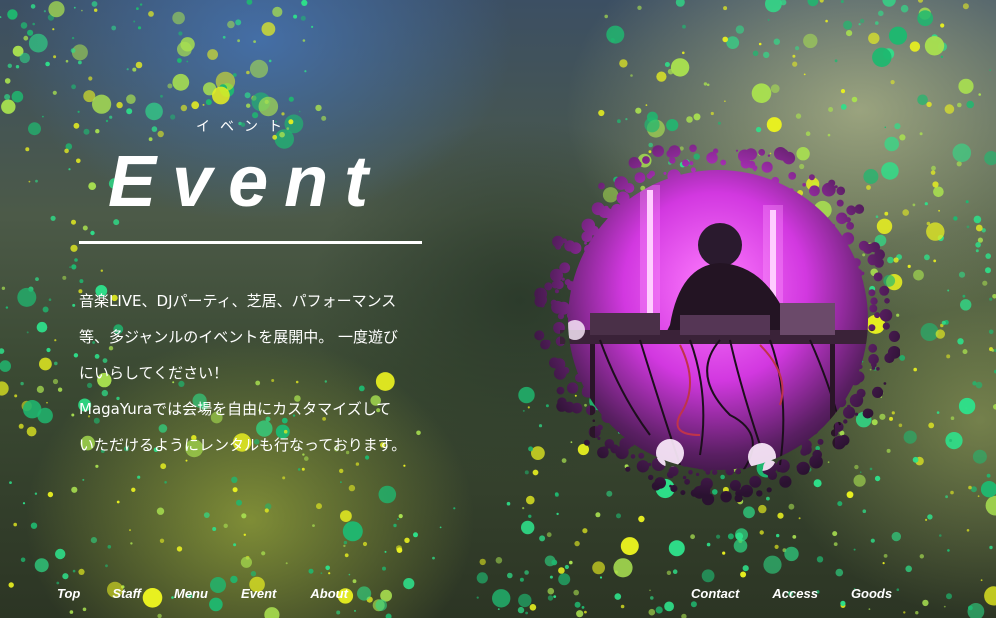  What do you see at coordinates (246, 182) in the screenshot?
I see `section-title: Event` at bounding box center [246, 182].